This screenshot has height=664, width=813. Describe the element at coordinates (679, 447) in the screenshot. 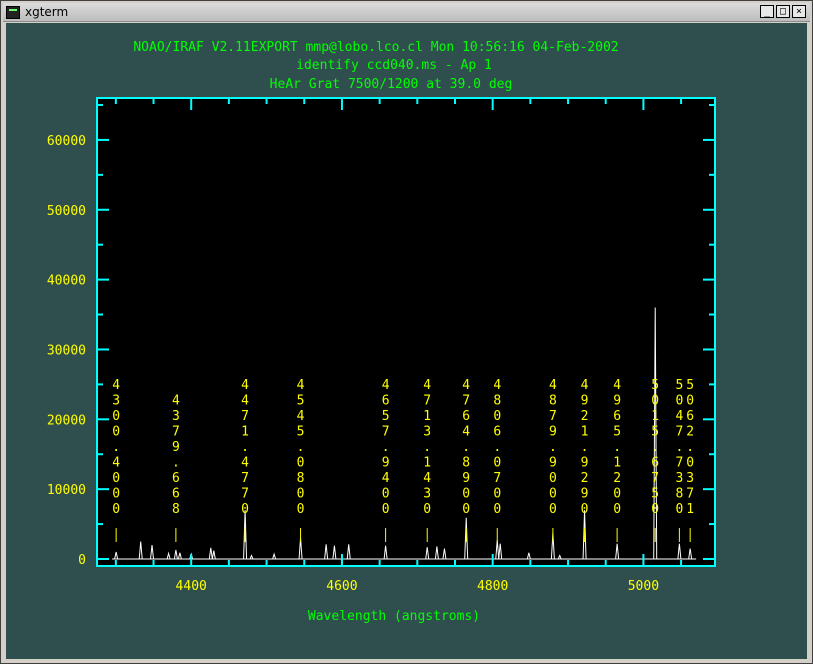

I see `line-id-label: 5047.7380` at that location.